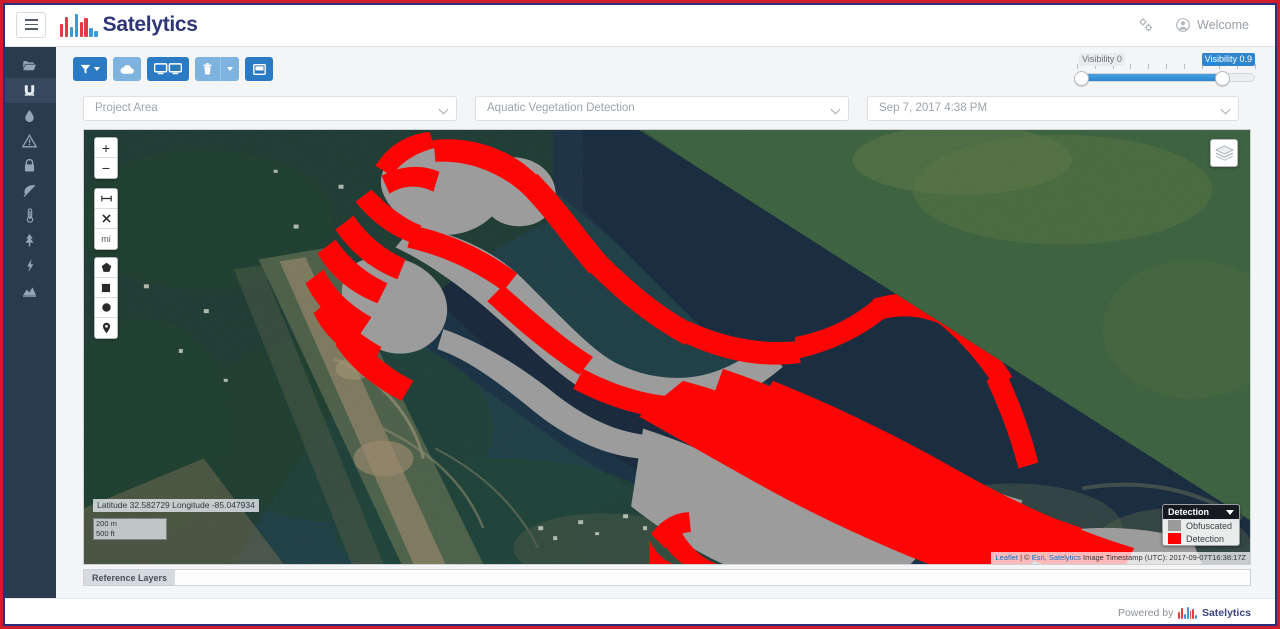  Describe the element at coordinates (1145, 612) in the screenshot. I see `powered-by-label: Powered by` at that location.